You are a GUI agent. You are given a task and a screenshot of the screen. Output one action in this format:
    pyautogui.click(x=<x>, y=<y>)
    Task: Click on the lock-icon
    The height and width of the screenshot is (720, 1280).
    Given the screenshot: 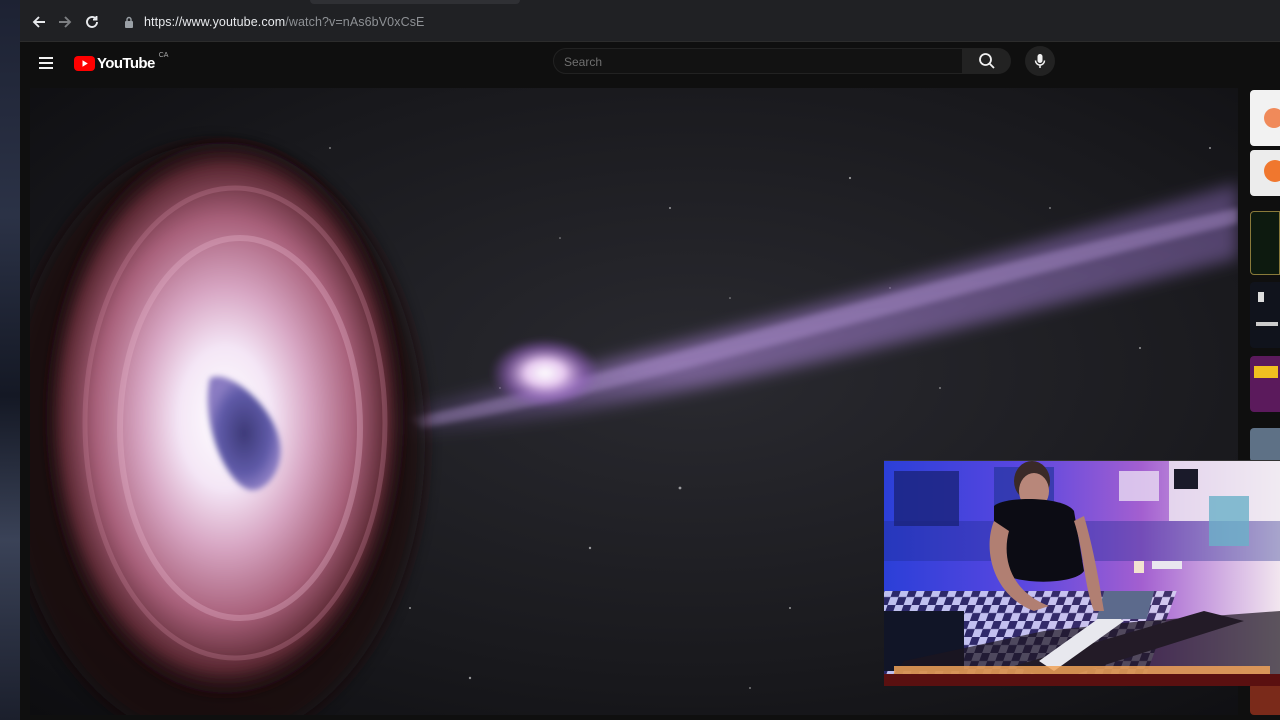 What is the action you would take?
    pyautogui.click(x=129, y=22)
    